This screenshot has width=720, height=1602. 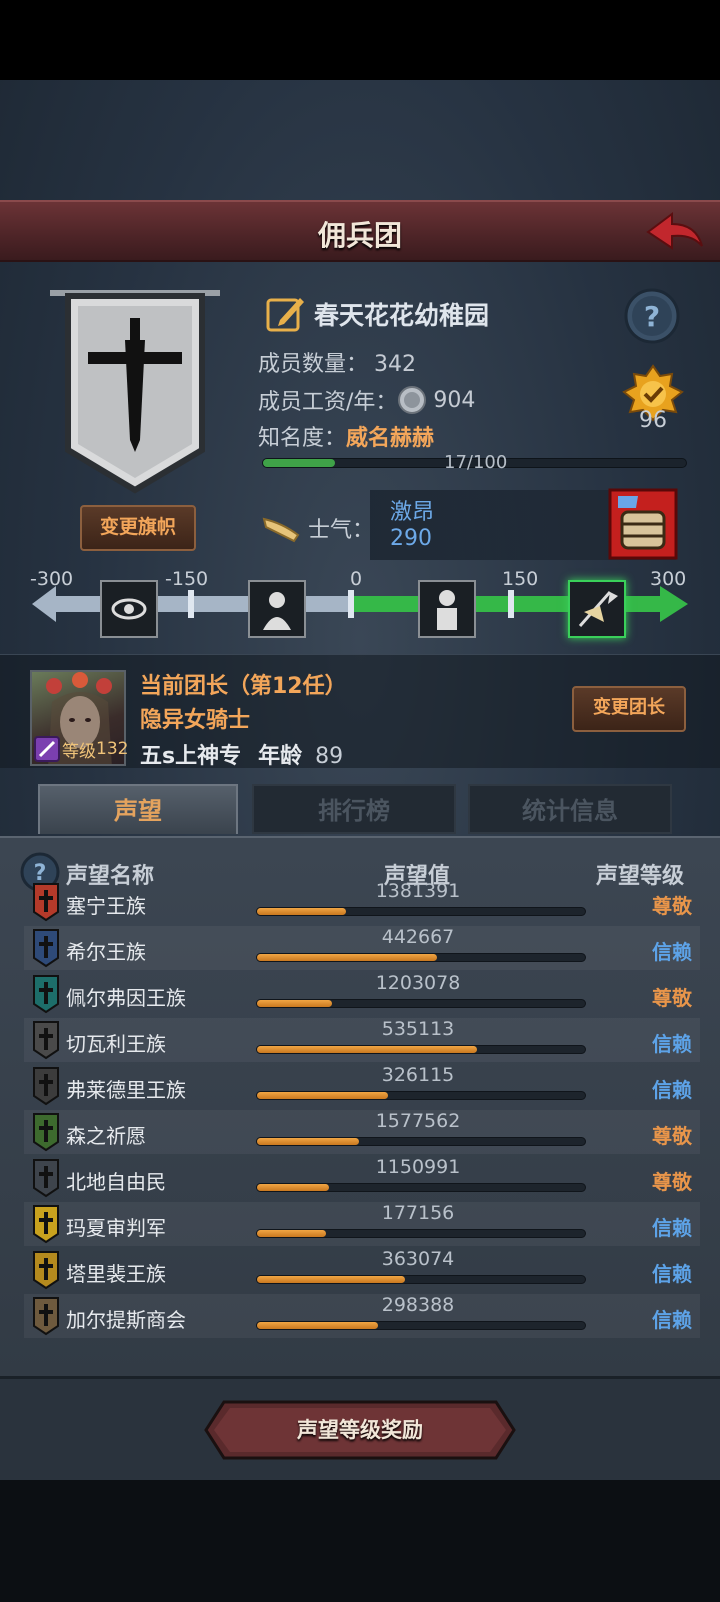 What do you see at coordinates (129, 609) in the screenshot?
I see `morale-despair-icon` at bounding box center [129, 609].